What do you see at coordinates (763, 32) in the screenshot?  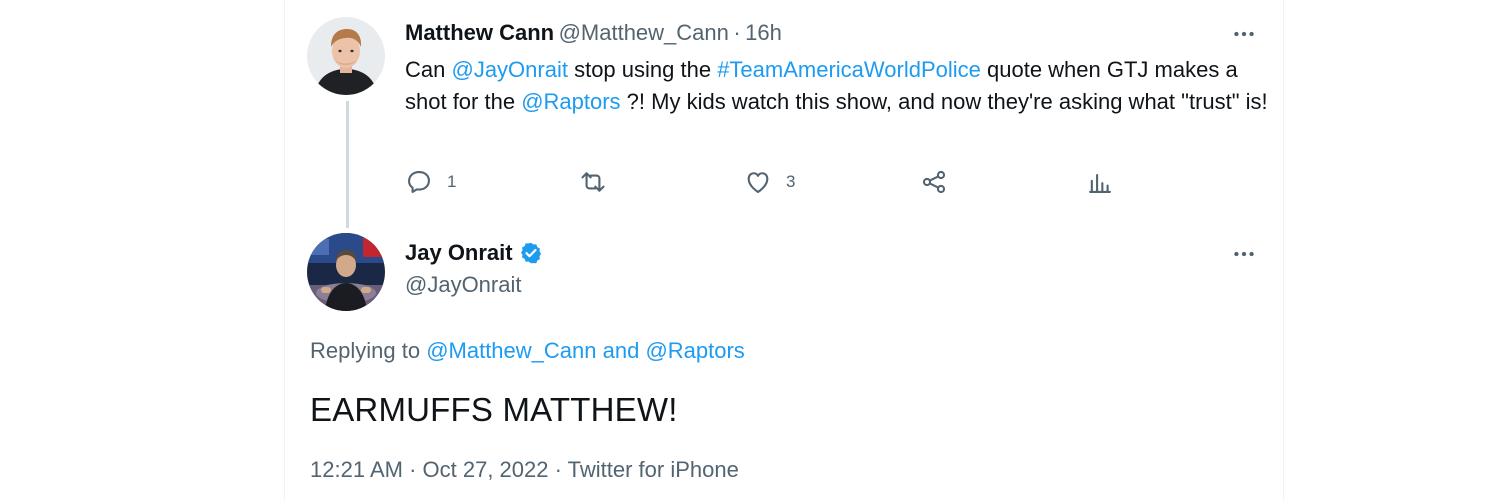 I see `tweet1-timestamp: 16h` at bounding box center [763, 32].